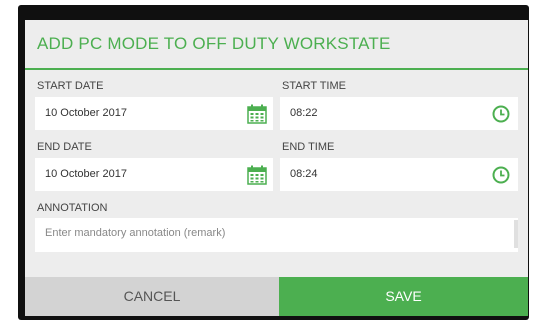 The height and width of the screenshot is (320, 547). Describe the element at coordinates (399, 113) in the screenshot. I see `start-time-field: 08:22` at that location.